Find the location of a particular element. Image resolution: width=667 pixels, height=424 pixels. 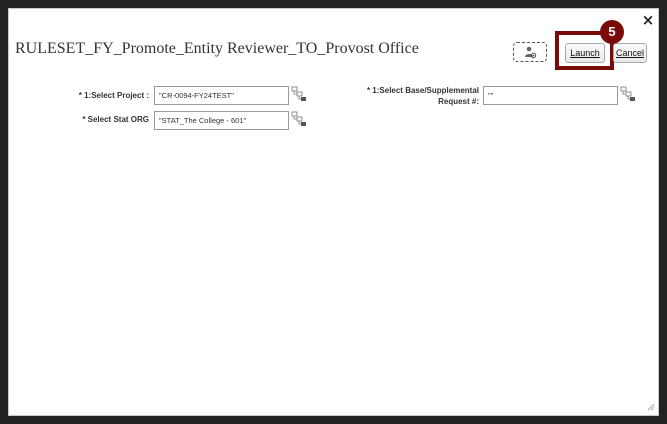

launch-button: Launch is located at coordinates (585, 53).